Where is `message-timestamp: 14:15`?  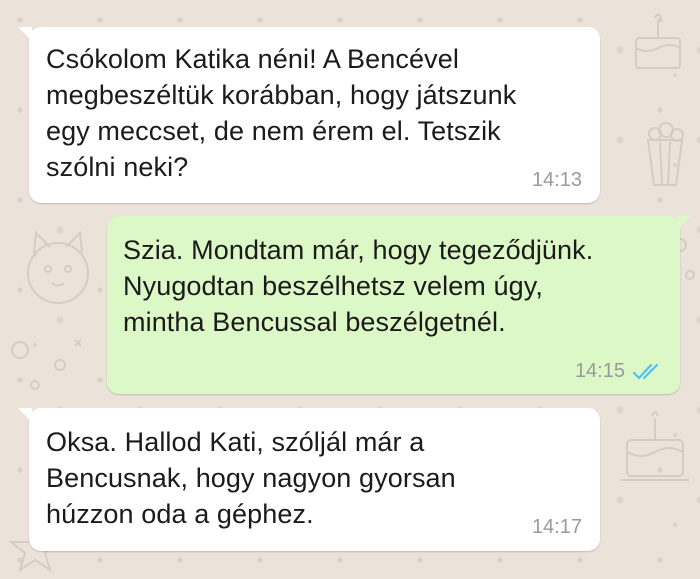
message-timestamp: 14:15 is located at coordinates (599, 371).